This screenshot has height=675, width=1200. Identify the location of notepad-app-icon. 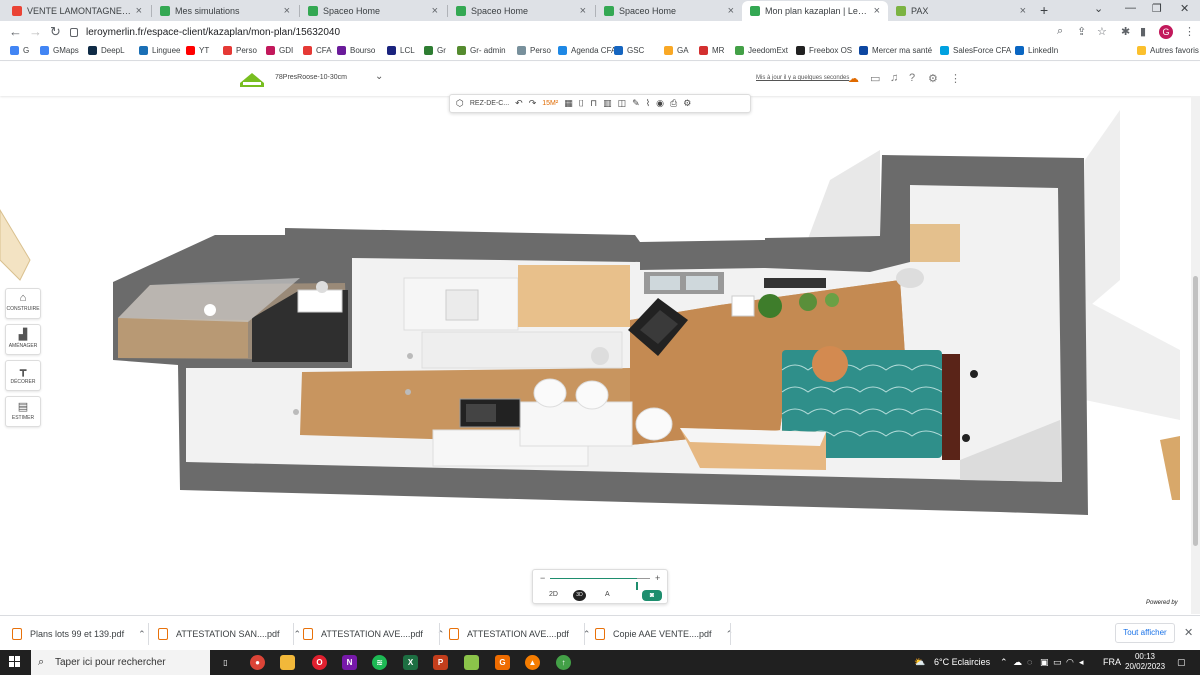
(471, 662).